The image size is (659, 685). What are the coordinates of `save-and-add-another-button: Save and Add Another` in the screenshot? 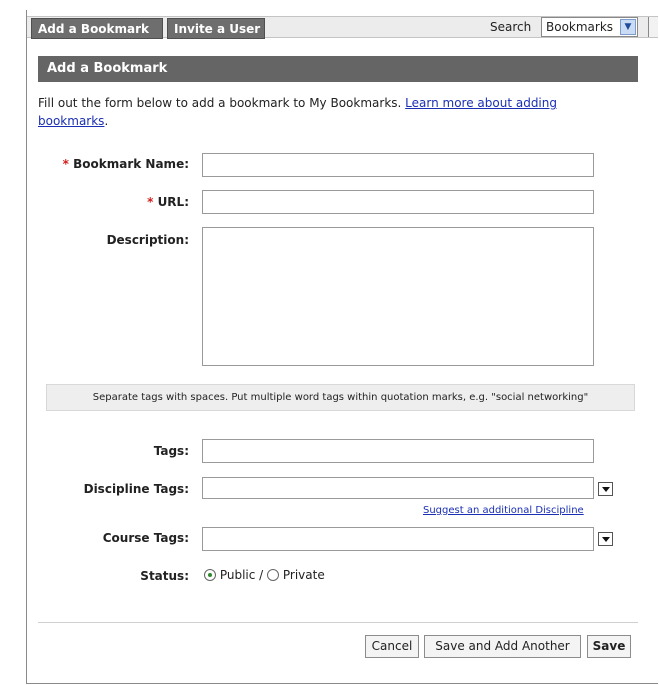 It's located at (502, 646).